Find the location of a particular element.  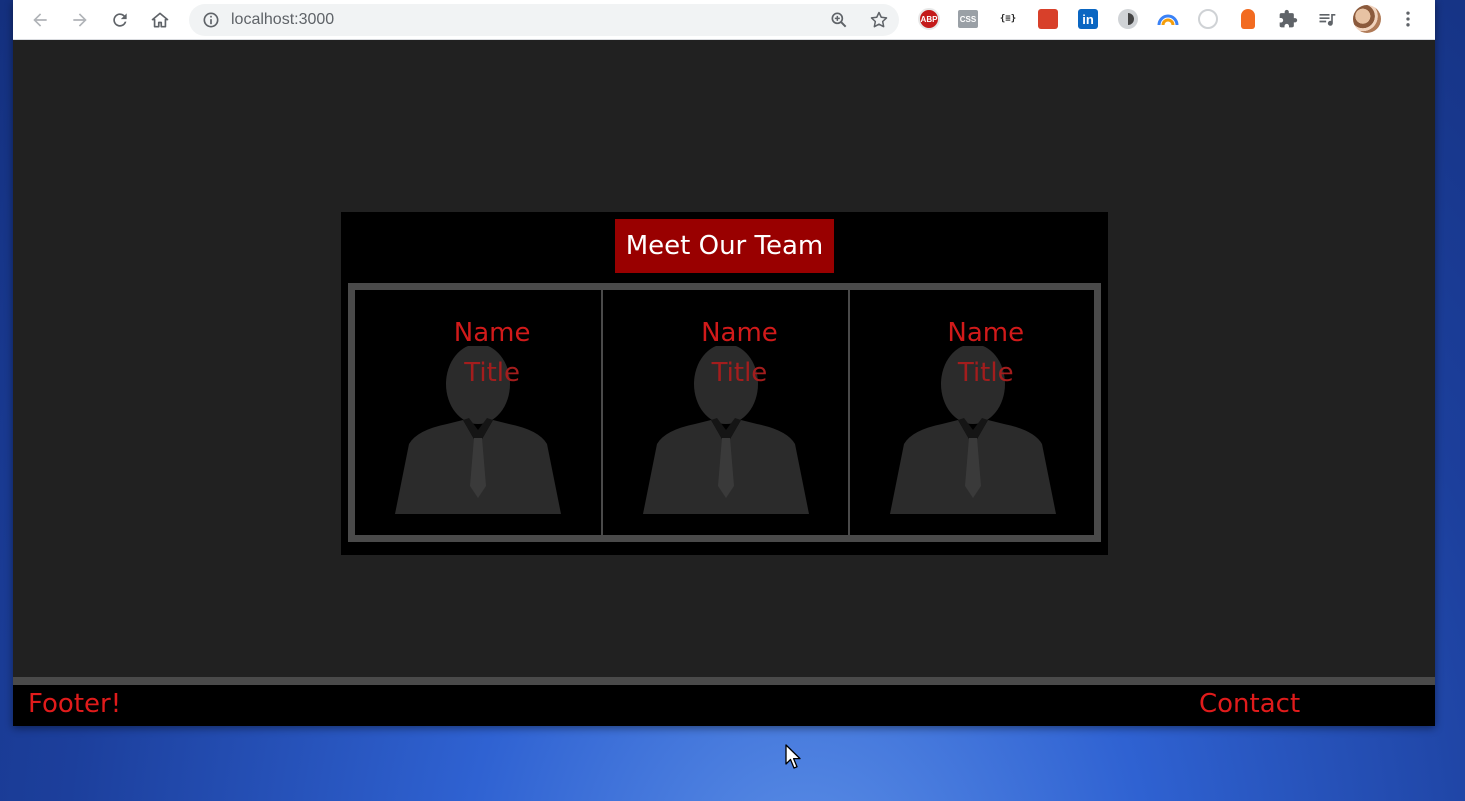

puzzle-icon is located at coordinates (1288, 18).